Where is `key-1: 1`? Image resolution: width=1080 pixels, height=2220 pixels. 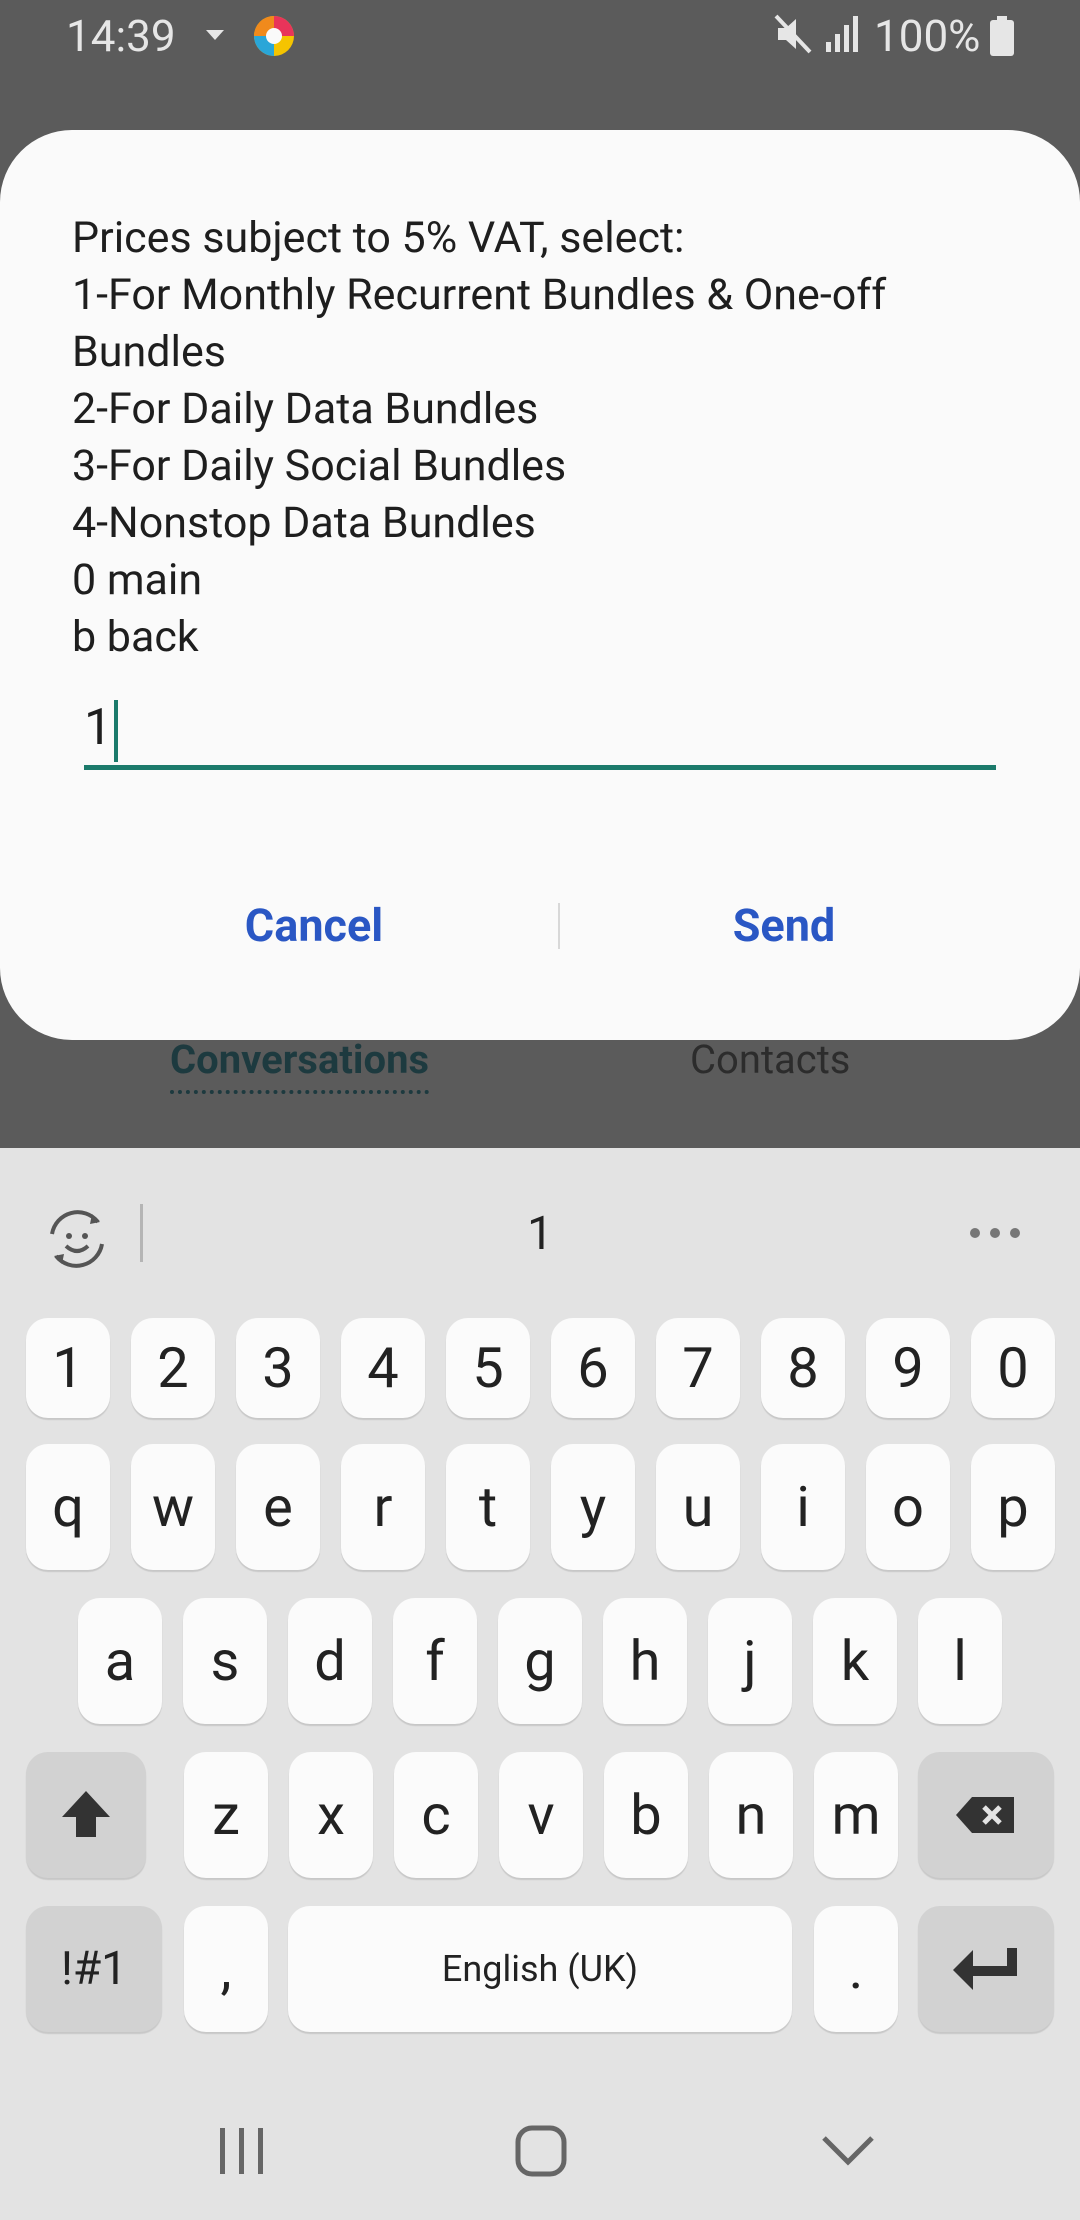
key-1: 1 is located at coordinates (68, 1368).